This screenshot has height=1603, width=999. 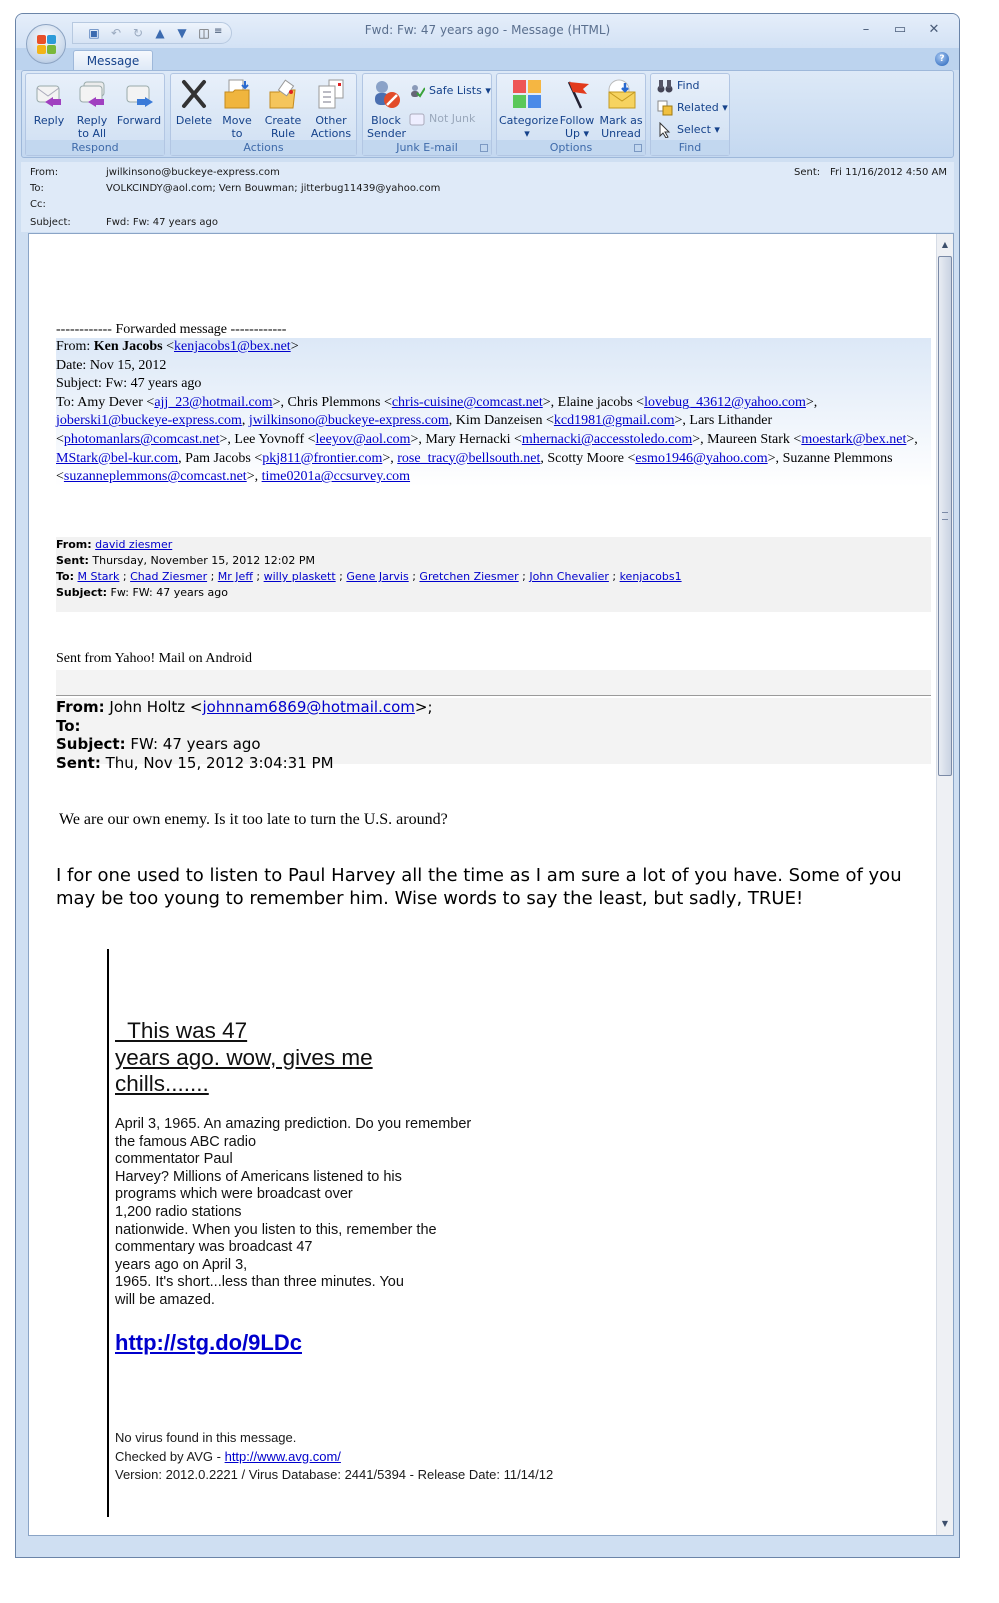 What do you see at coordinates (621, 109) in the screenshot?
I see `mark-as-unread-button: Mark as Unread` at bounding box center [621, 109].